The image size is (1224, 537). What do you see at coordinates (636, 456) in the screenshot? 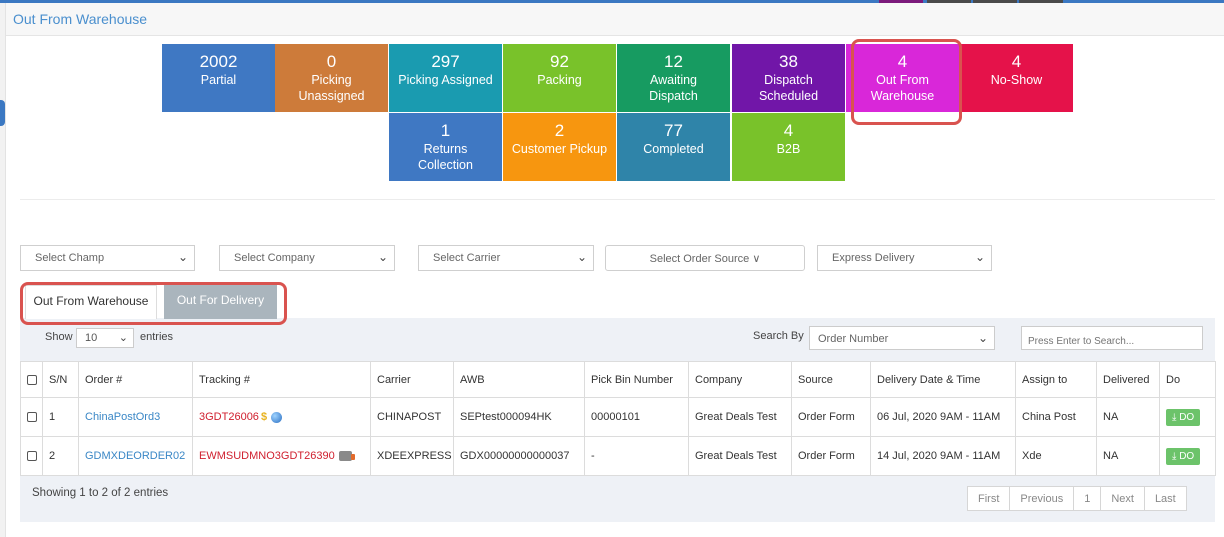
I see `bin-cell: -` at bounding box center [636, 456].